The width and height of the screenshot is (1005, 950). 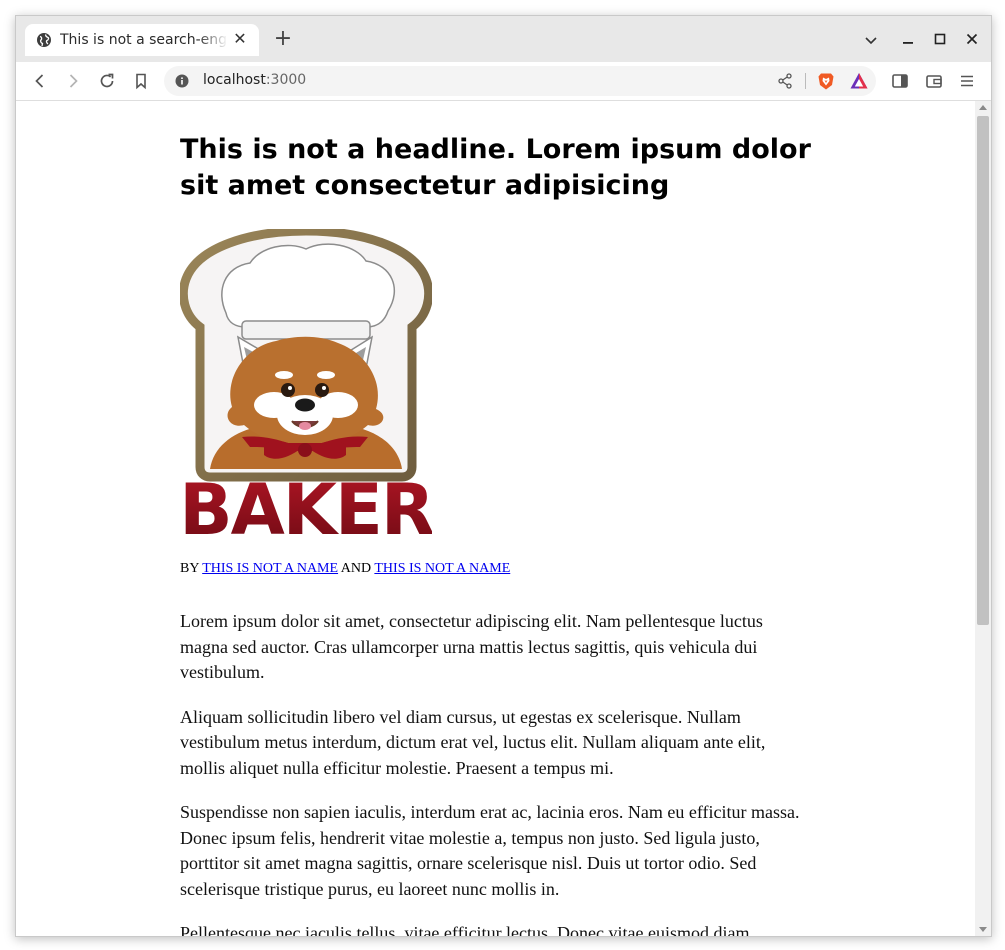 What do you see at coordinates (356, 568) in the screenshot?
I see `byline-and: AND` at bounding box center [356, 568].